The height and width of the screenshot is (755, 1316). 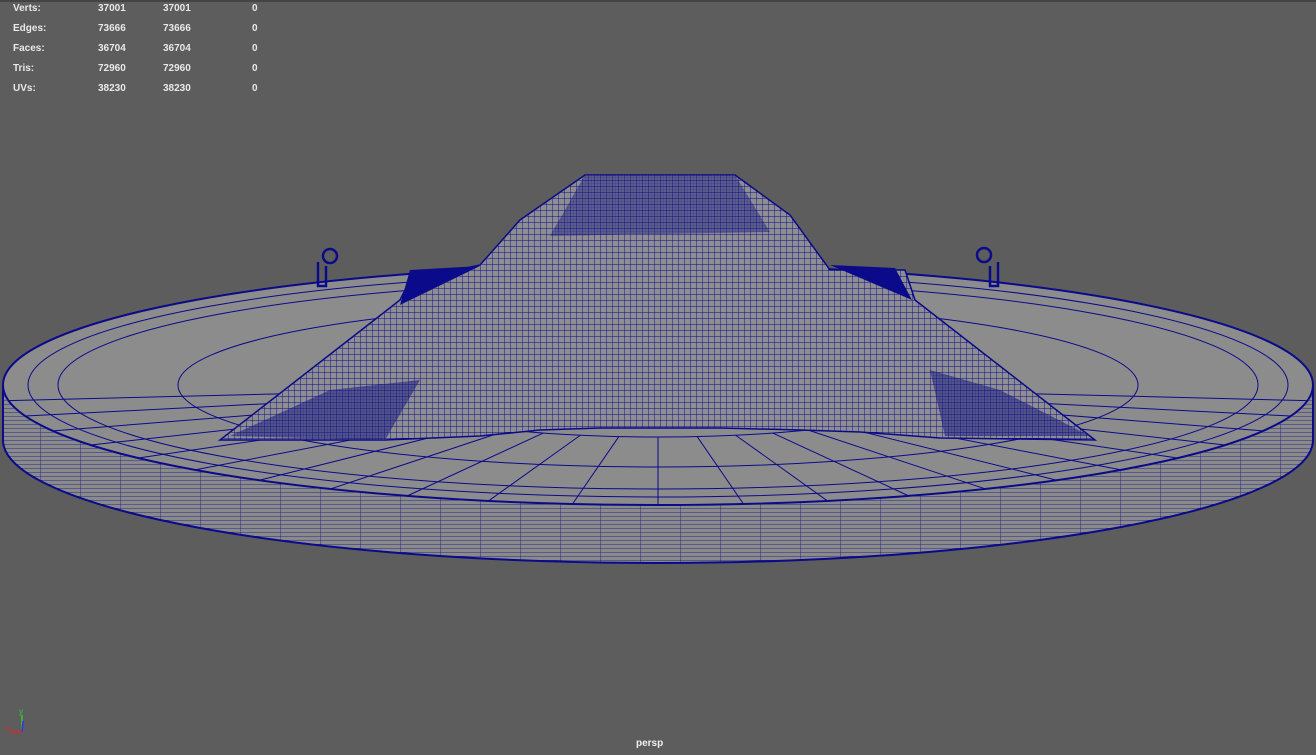 What do you see at coordinates (143, 13) in the screenshot?
I see `hud-row: Verts: 37001 37001 0` at bounding box center [143, 13].